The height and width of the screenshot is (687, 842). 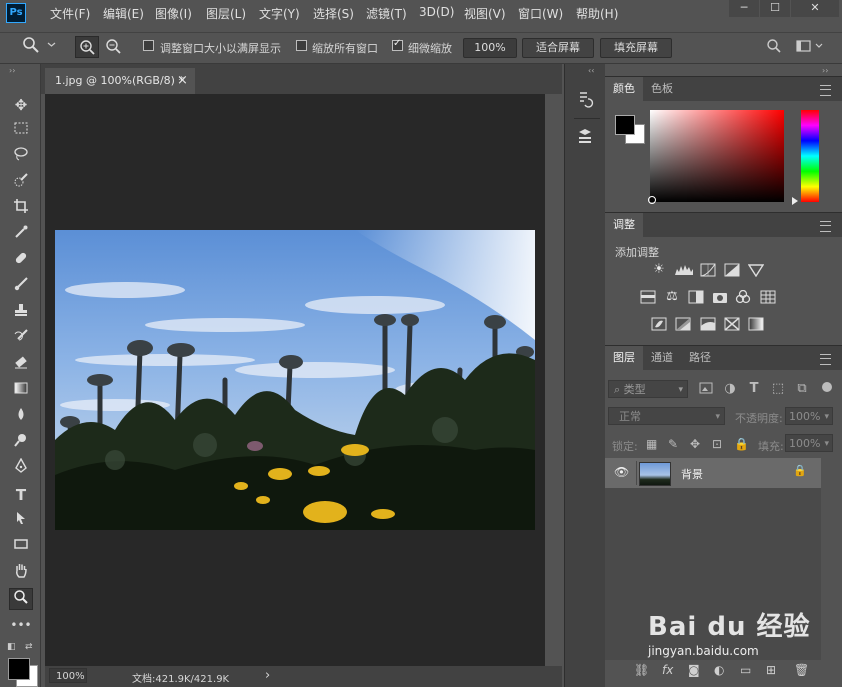 I want to click on crop-tool-icon, so click(x=21, y=209).